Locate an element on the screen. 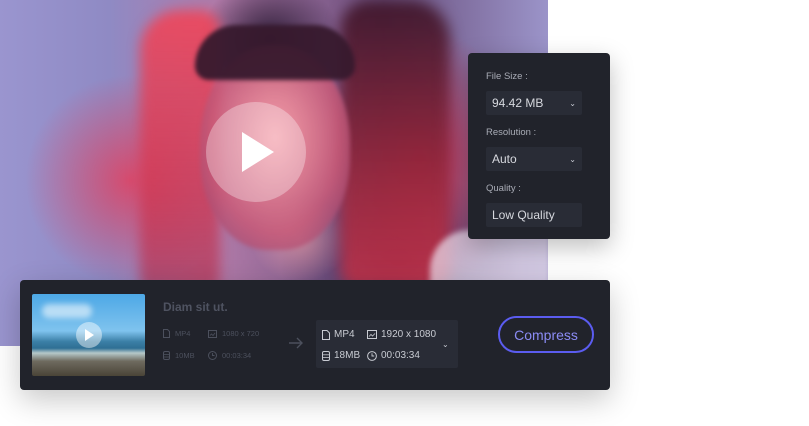  hero-image-bangs is located at coordinates (275, 52).